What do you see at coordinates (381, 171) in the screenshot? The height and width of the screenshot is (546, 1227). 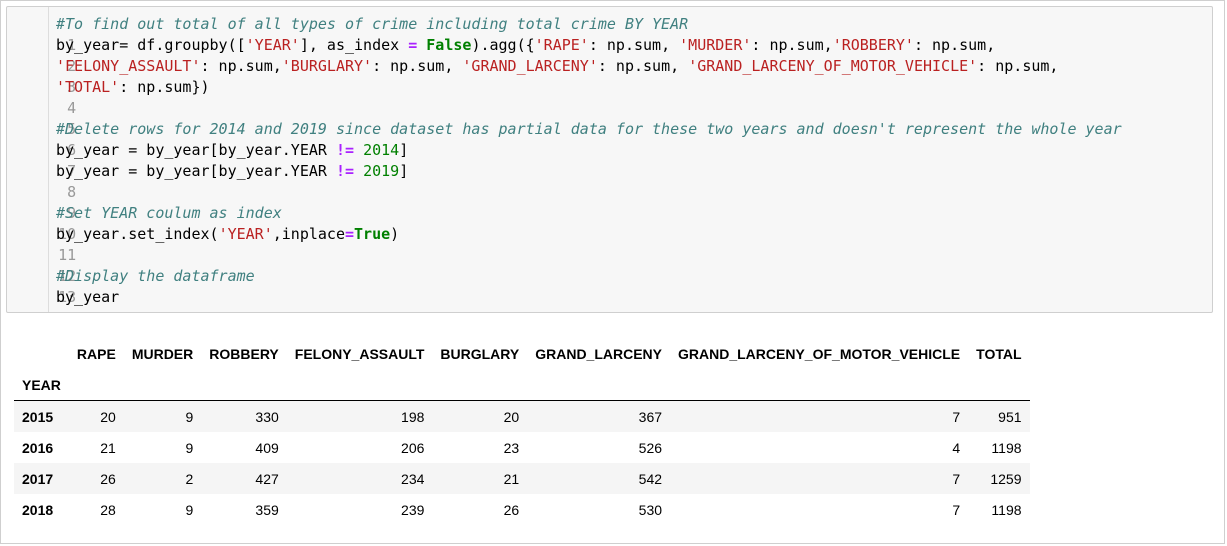 I see `code-number: 2019` at bounding box center [381, 171].